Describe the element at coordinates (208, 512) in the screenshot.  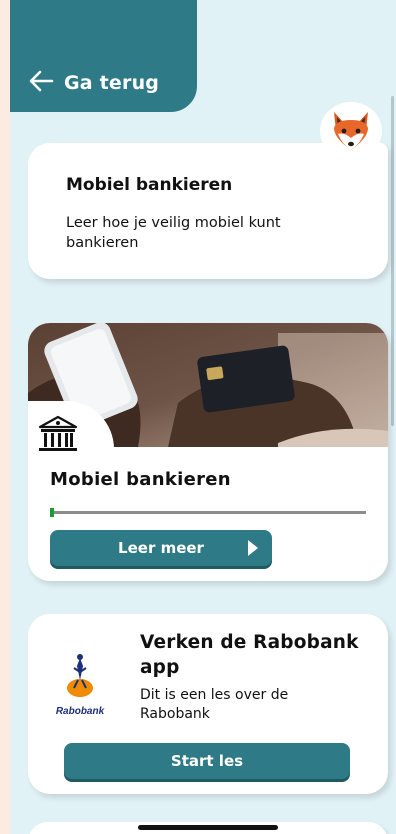
I see `progress-track` at that location.